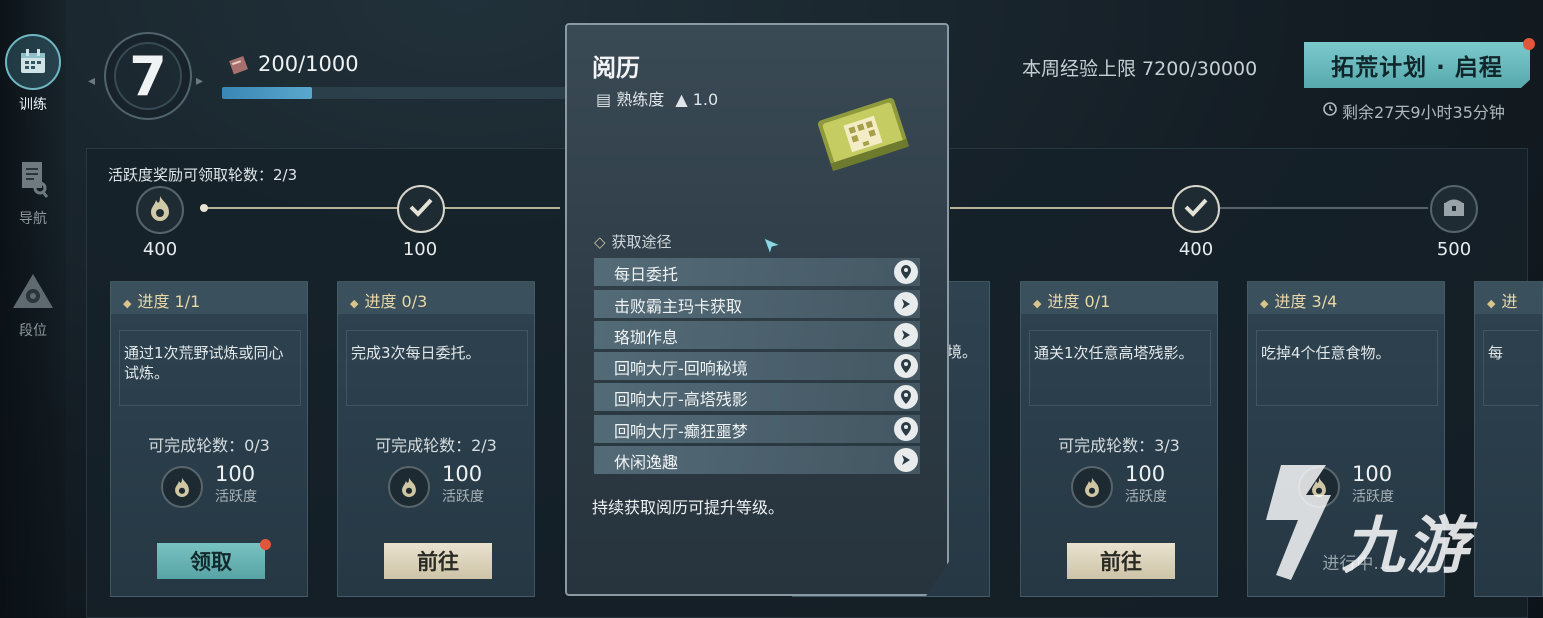 Image resolution: width=1543 pixels, height=618 pixels. I want to click on document-search-icon, so click(33, 182).